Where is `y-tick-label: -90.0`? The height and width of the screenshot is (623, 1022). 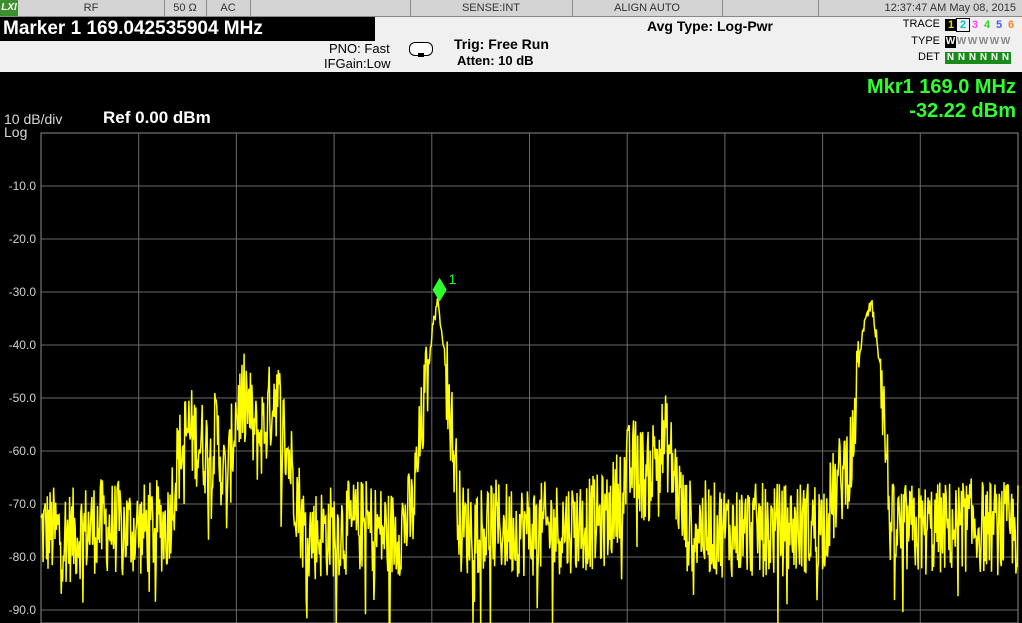
y-tick-label: -90.0 is located at coordinates (23, 610).